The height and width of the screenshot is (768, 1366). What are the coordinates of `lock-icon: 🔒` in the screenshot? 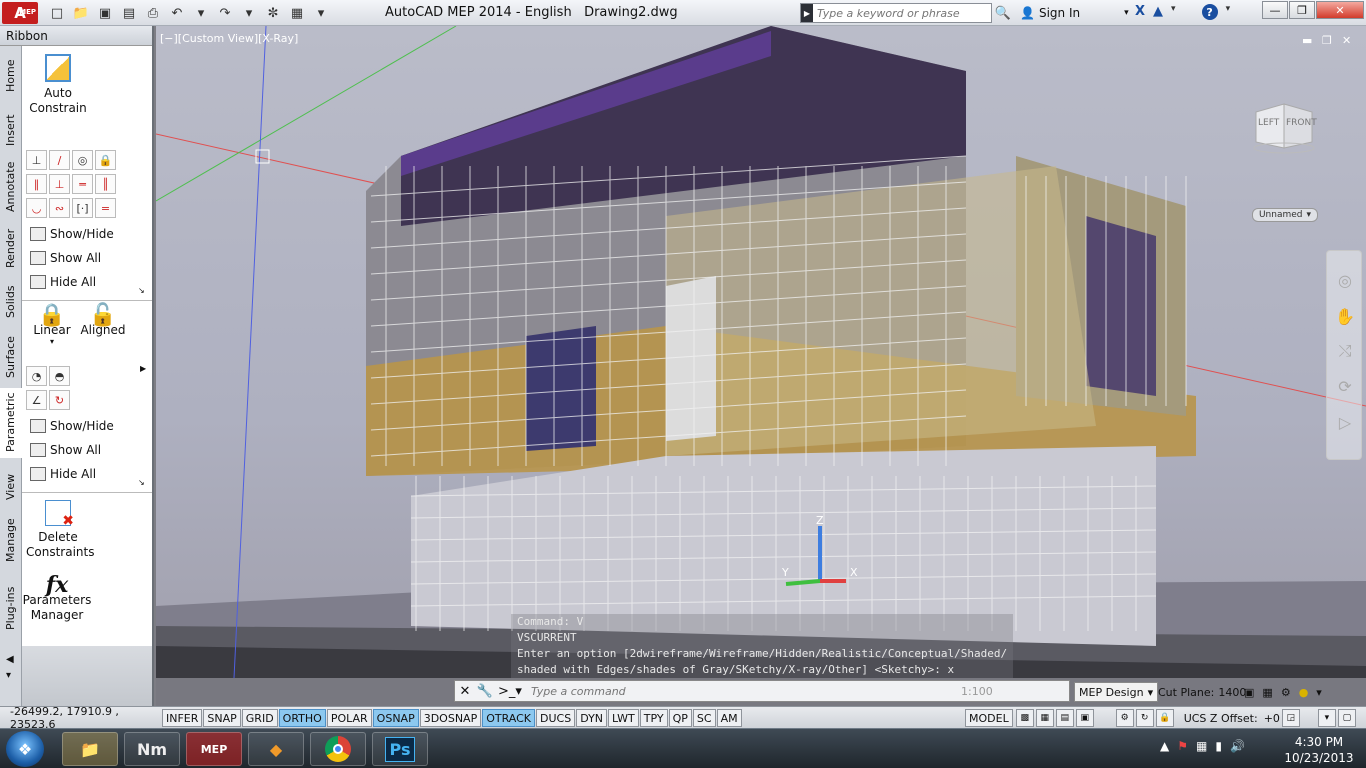 It's located at (1164, 718).